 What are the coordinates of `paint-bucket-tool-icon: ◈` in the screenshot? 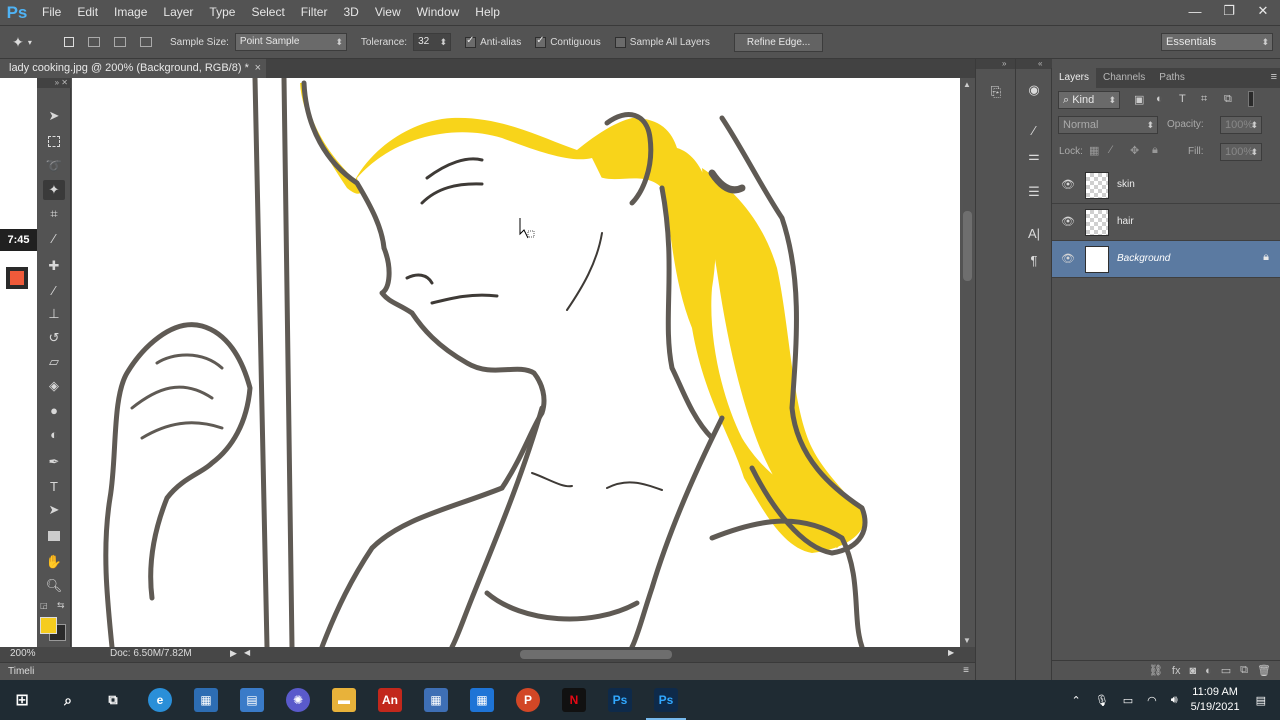 It's located at (54, 386).